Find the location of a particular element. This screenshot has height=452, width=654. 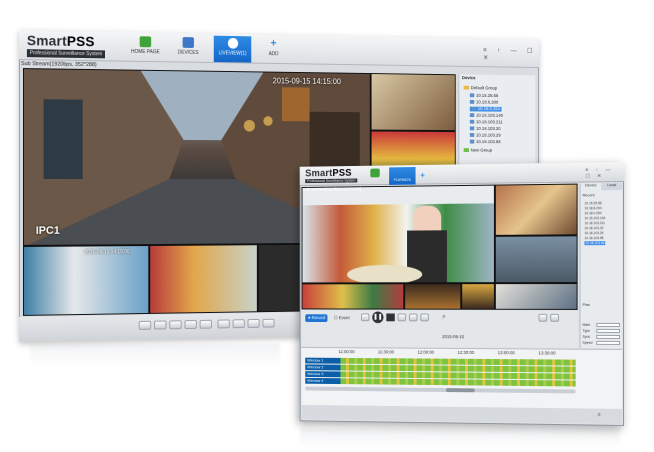

video-pane-bakery is located at coordinates (536, 209).